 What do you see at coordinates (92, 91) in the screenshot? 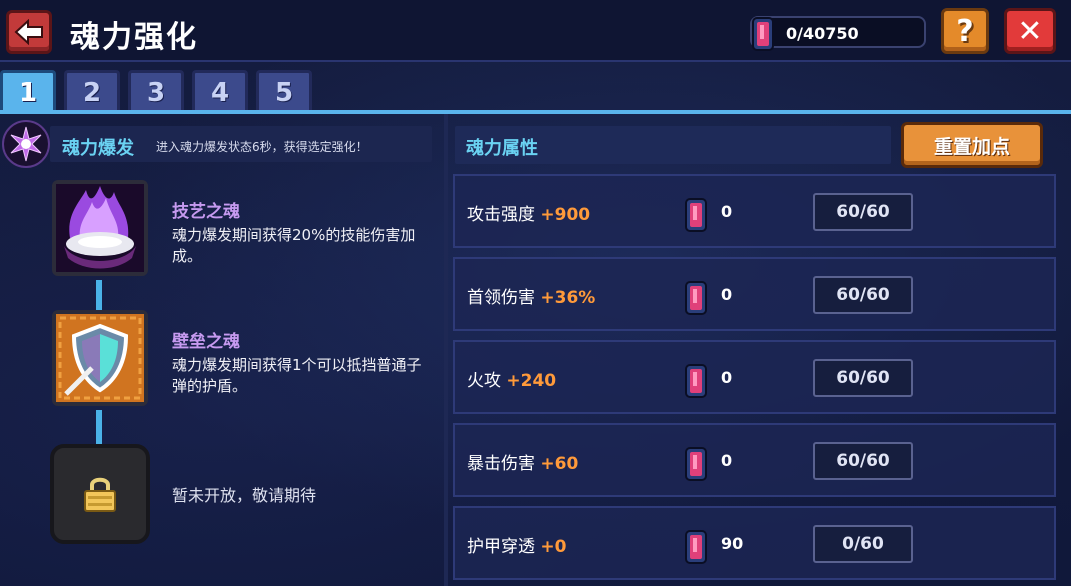
I see `tab-2: 2` at bounding box center [92, 91].